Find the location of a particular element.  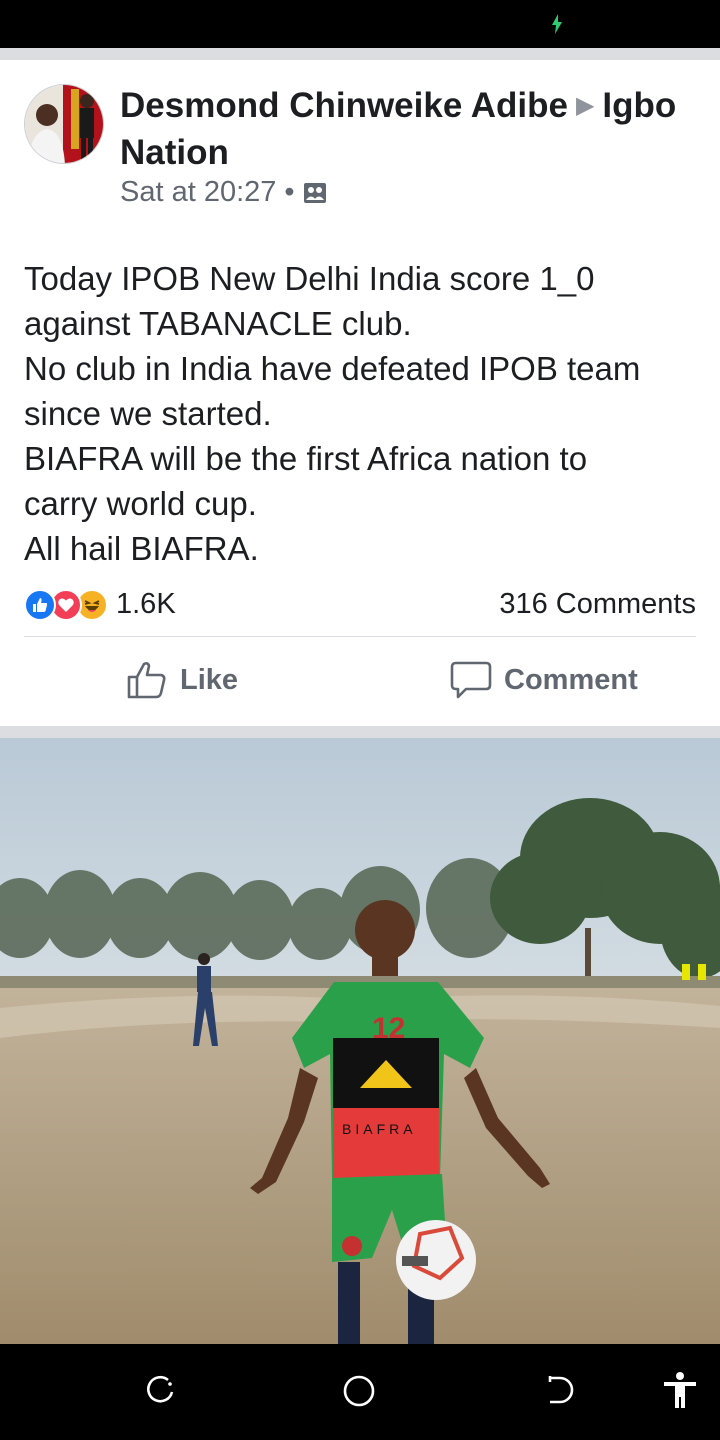

recent-apps-icon is located at coordinates (160, 1390).